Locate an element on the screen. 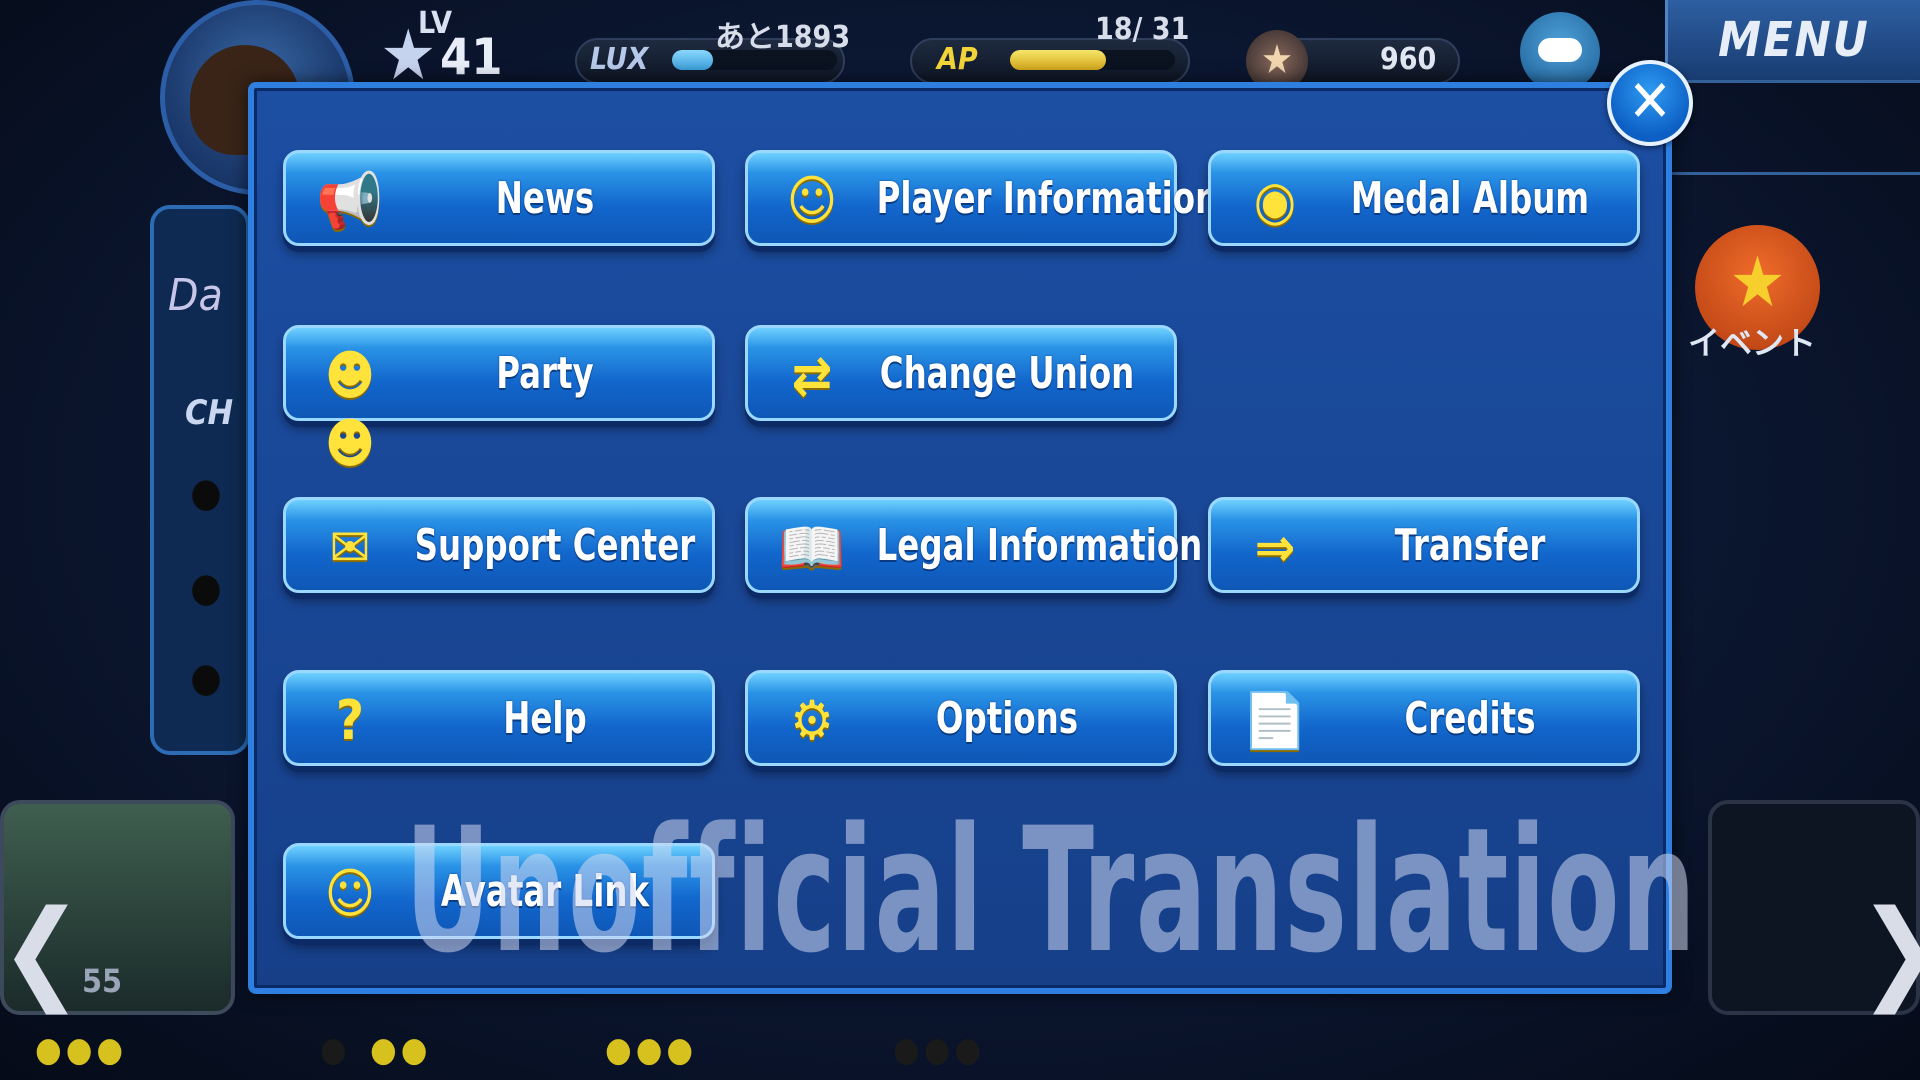 The width and height of the screenshot is (1920, 1080). credits-button: 📄 Credits is located at coordinates (1424, 718).